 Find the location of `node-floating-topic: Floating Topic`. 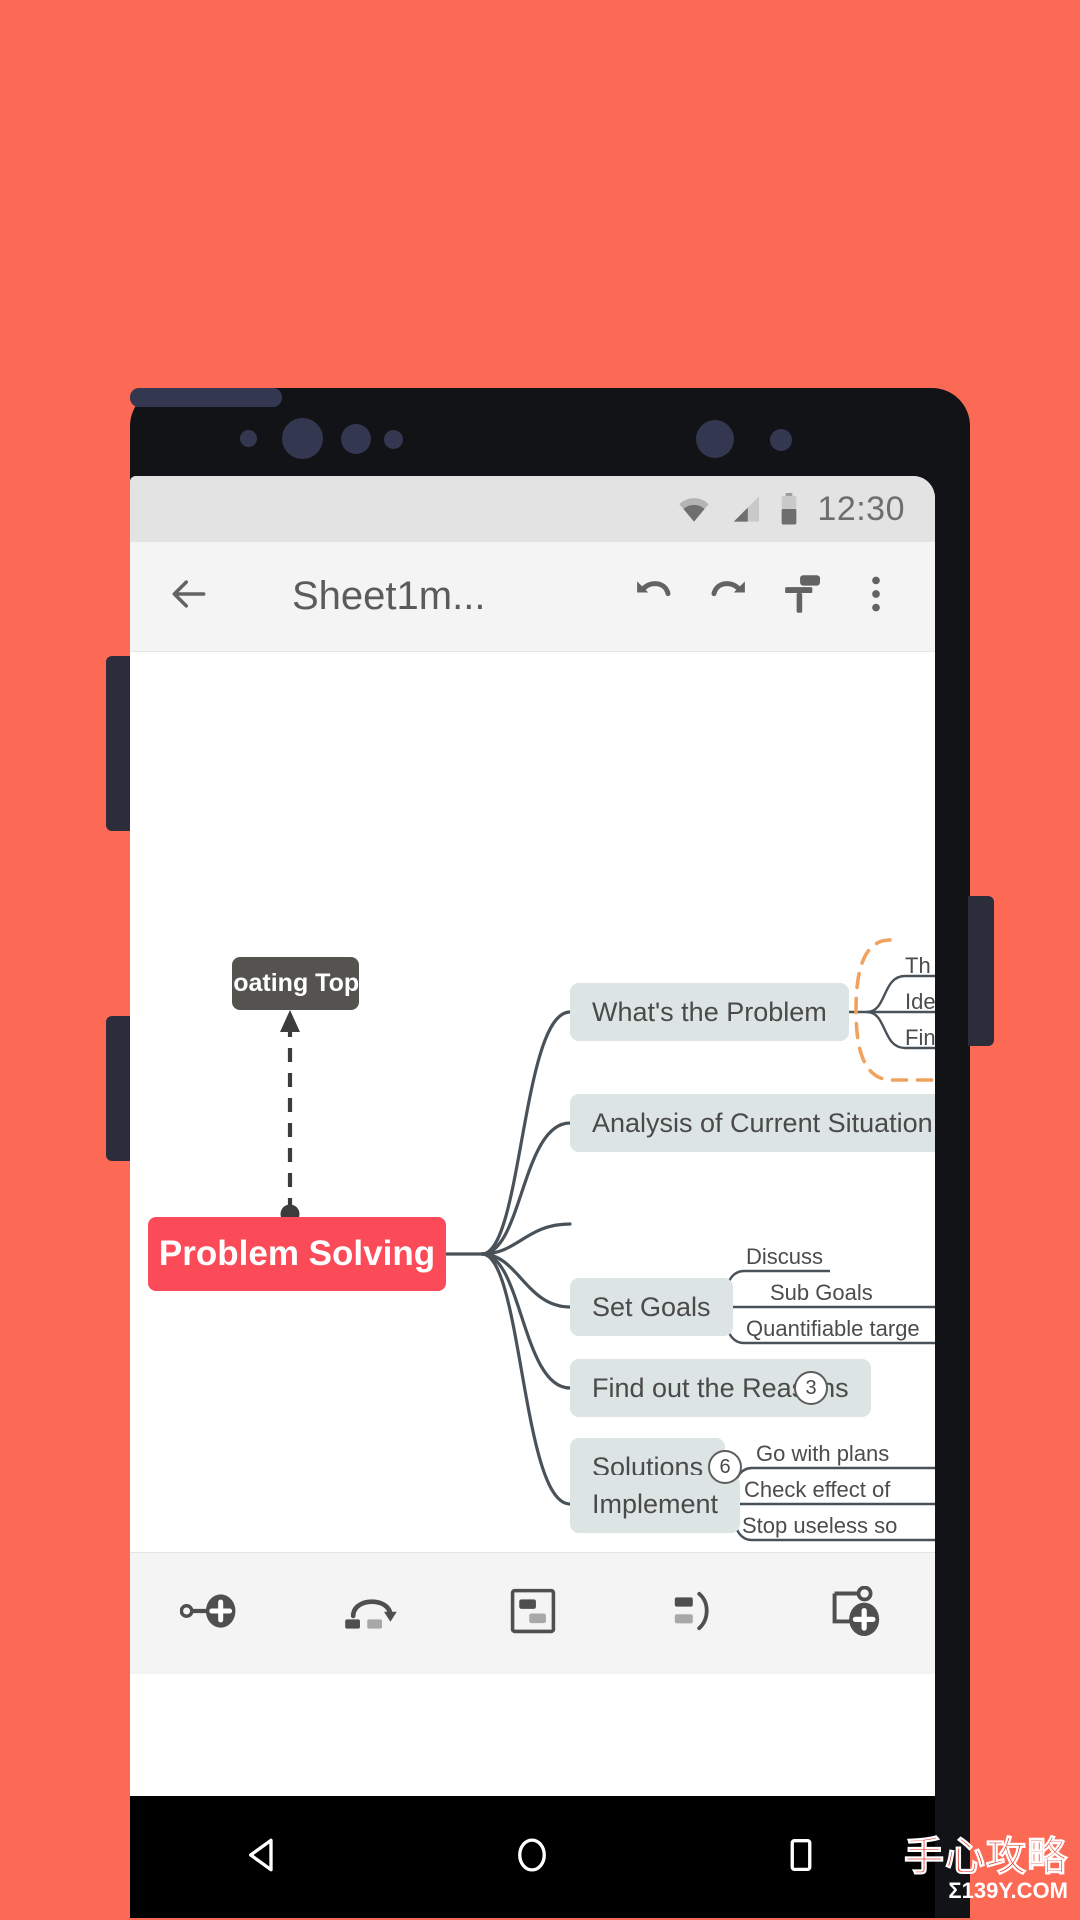

node-floating-topic: Floating Topic is located at coordinates (295, 983).